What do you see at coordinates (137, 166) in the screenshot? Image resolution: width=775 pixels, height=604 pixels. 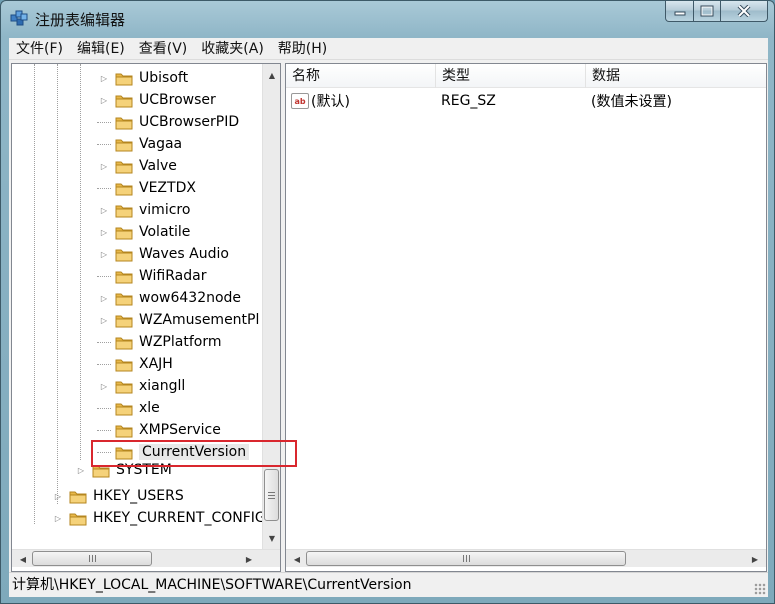 I see `tree-node: ▷ Valve` at bounding box center [137, 166].